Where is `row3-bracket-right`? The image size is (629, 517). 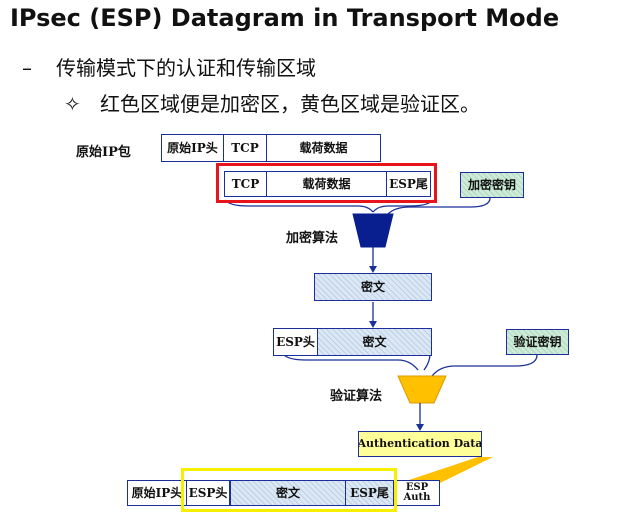
row3-bracket-right is located at coordinates (427, 362).